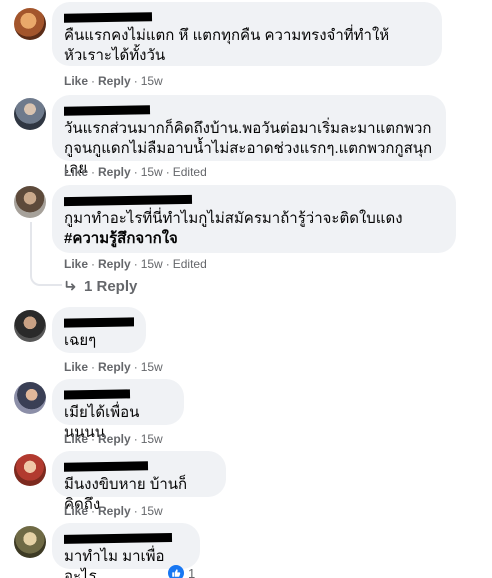 The image size is (492, 578). I want to click on comment-6: มีนงงขิบหาย บ้านก็คิดถึง Like · Reply · 15w, so click(246, 484).